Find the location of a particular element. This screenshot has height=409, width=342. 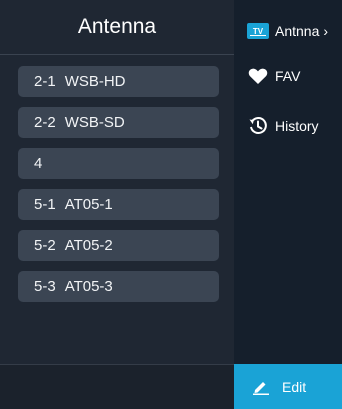

chevron-right-icon: › is located at coordinates (326, 31).